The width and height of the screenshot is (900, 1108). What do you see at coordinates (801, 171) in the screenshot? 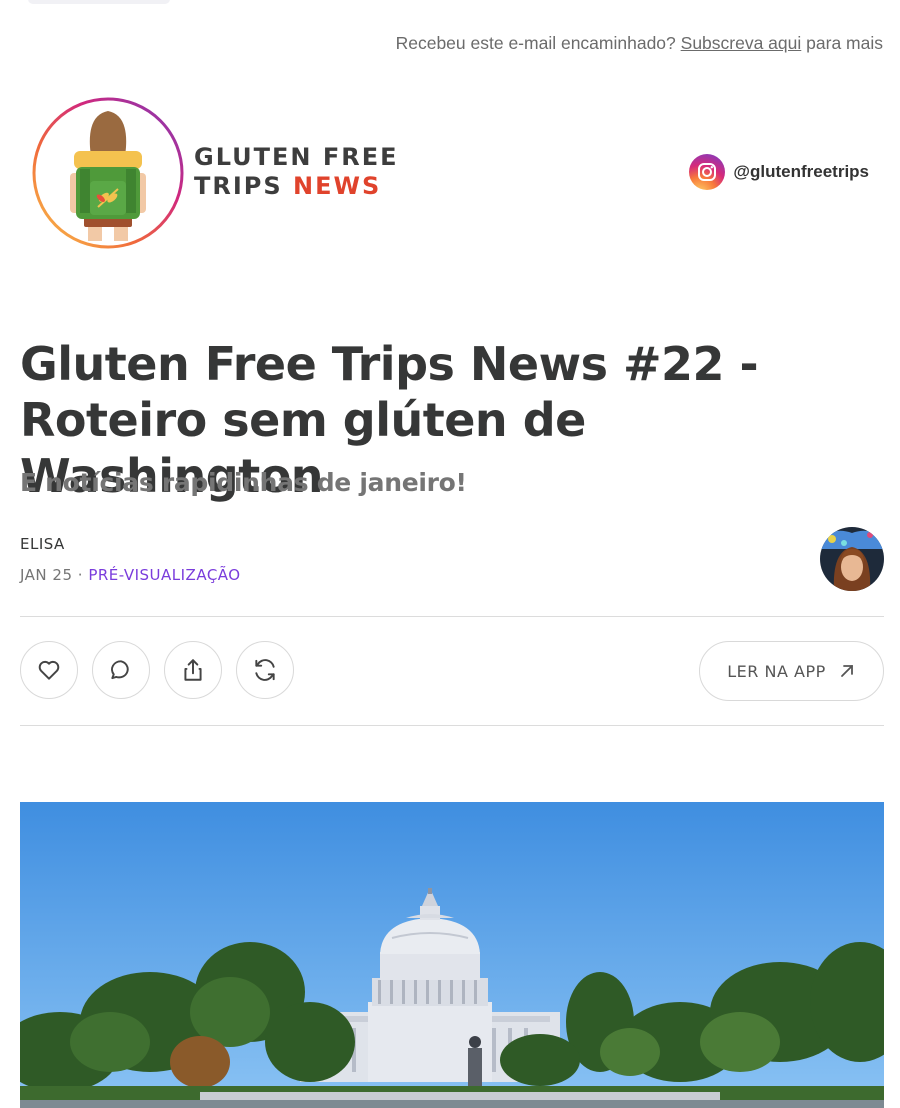
I see `instagram-handle: @glutenfreetrips` at bounding box center [801, 171].